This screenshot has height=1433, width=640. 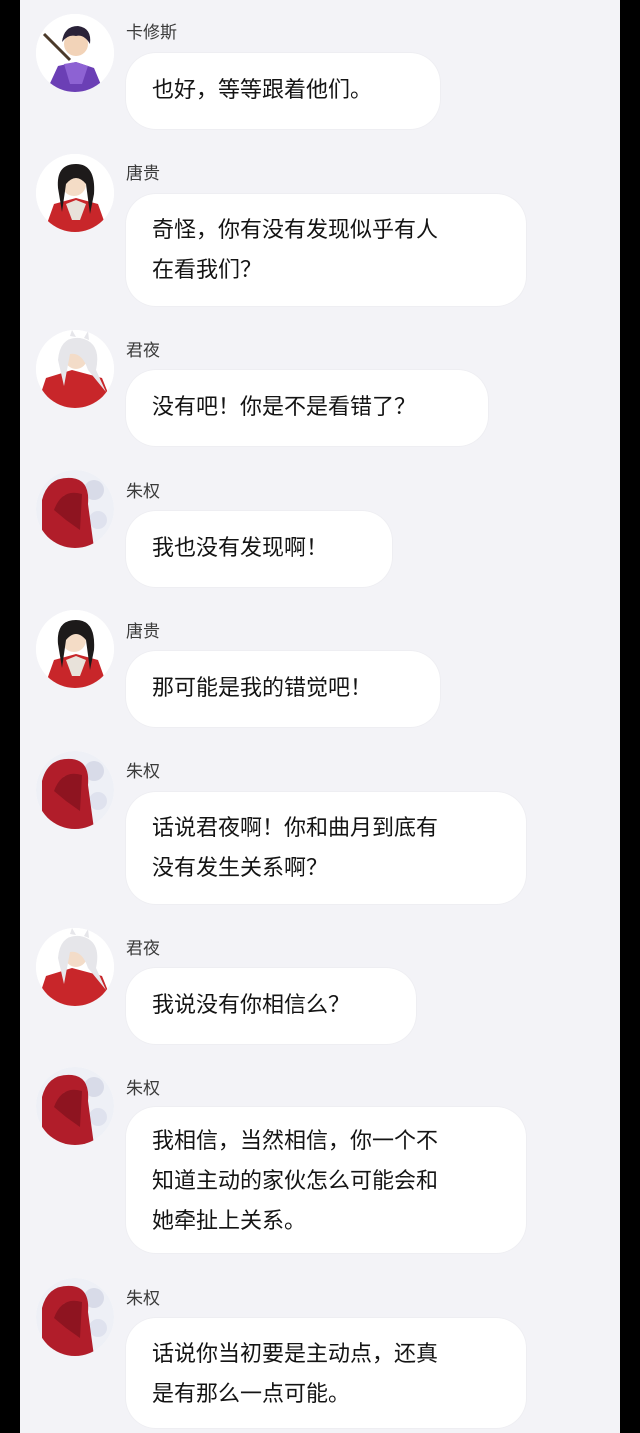 What do you see at coordinates (295, 828) in the screenshot?
I see `message-text-line: 话说君夜啊！你和曲月到底有` at bounding box center [295, 828].